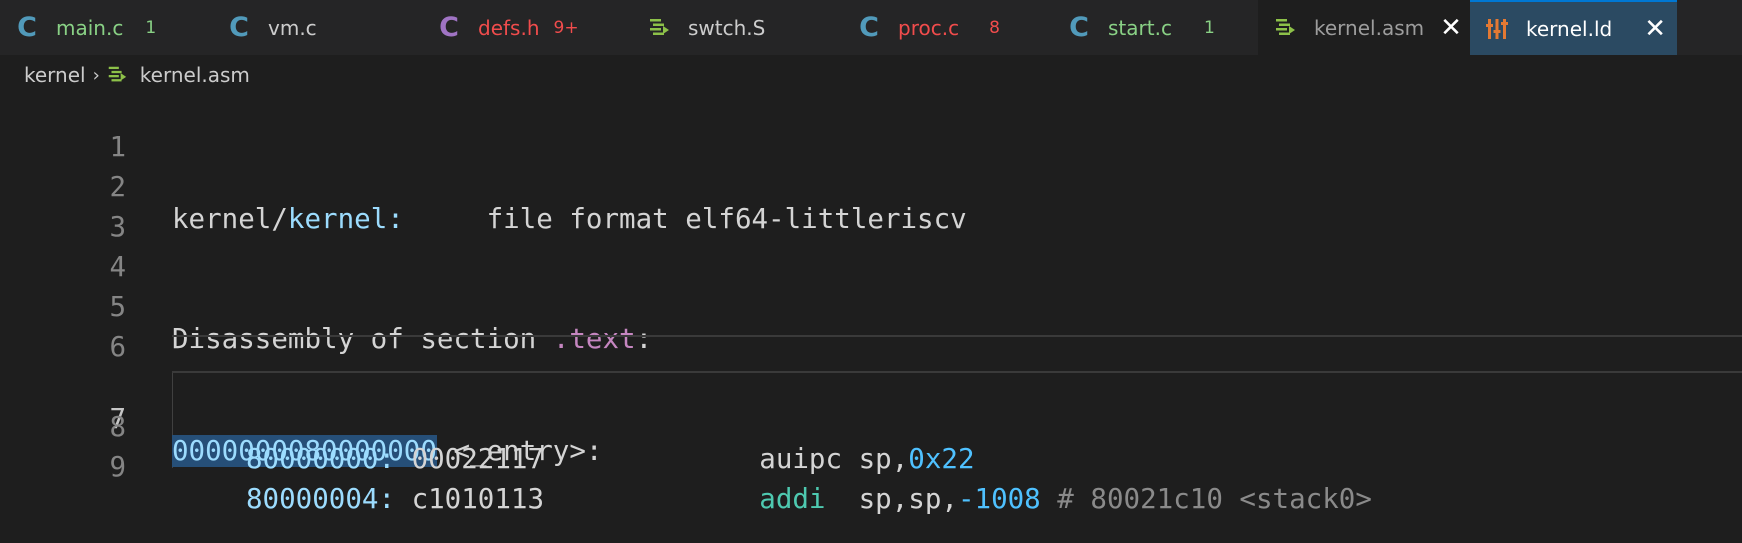 The width and height of the screenshot is (1742, 543). Describe the element at coordinates (871, 249) in the screenshot. I see `code-line: 4` at that location.